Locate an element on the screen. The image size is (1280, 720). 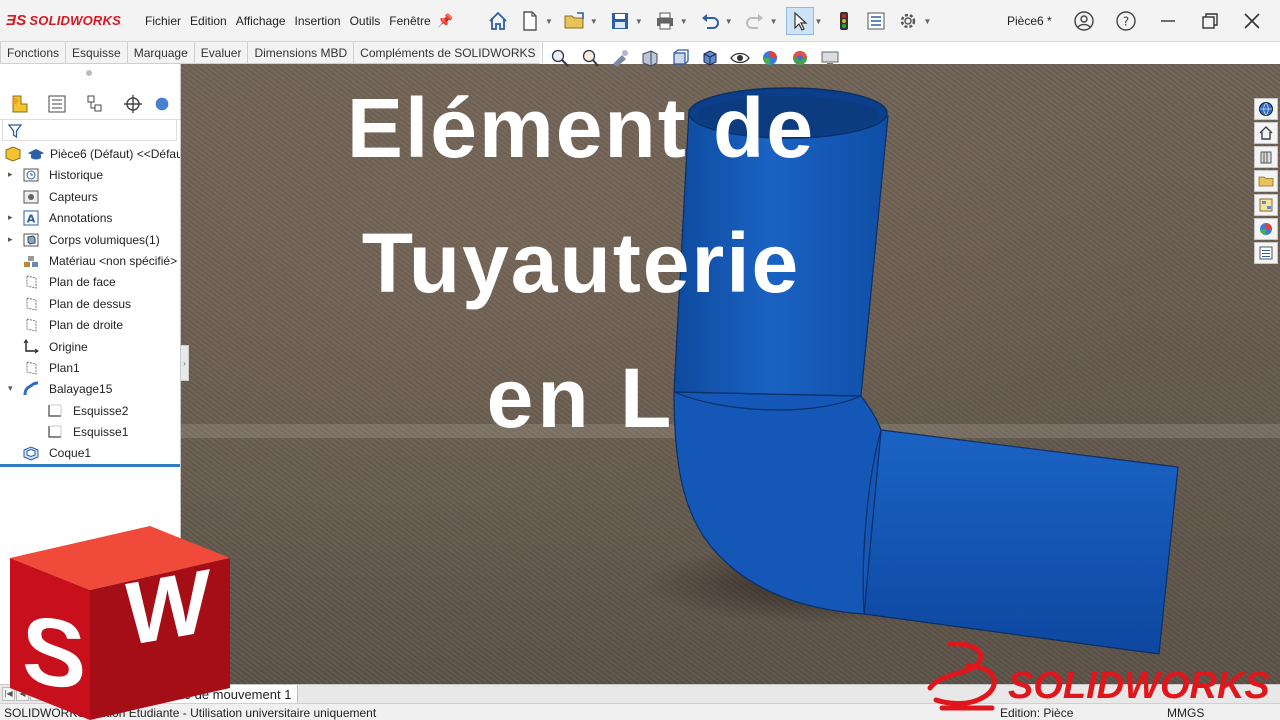
tree-item-esquisse1: Esquisse1 is located at coordinates (90, 432).